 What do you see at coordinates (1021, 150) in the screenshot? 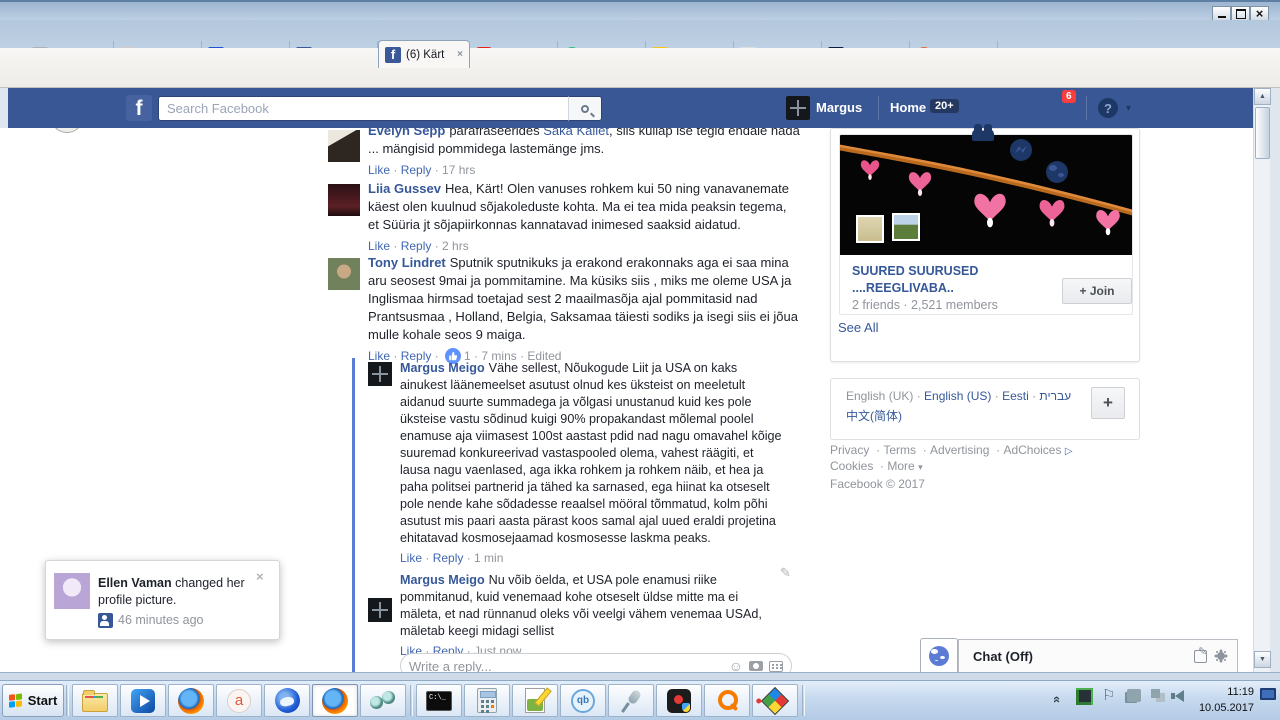
I see `messenger-icon` at bounding box center [1021, 150].